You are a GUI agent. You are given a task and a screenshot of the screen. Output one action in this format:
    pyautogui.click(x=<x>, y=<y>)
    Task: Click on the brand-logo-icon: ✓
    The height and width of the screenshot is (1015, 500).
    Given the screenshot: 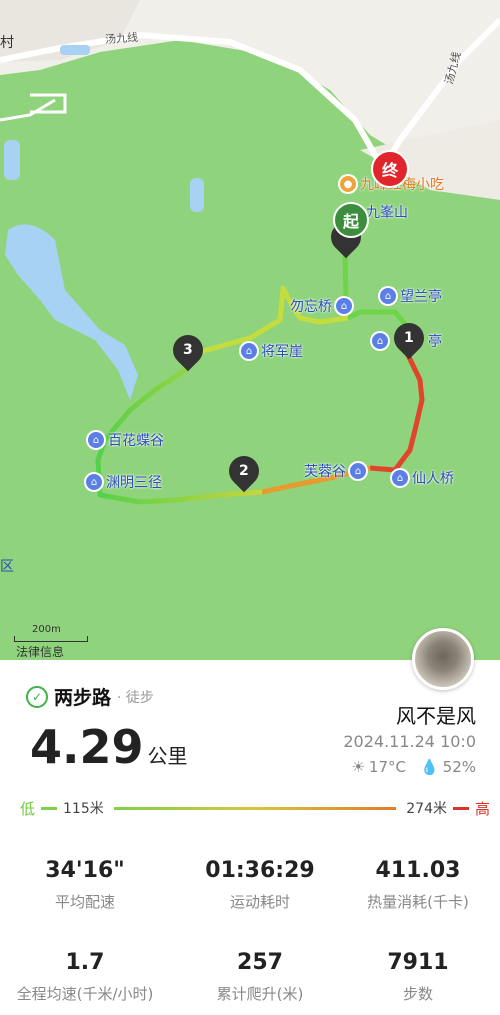 What is the action you would take?
    pyautogui.click(x=37, y=696)
    